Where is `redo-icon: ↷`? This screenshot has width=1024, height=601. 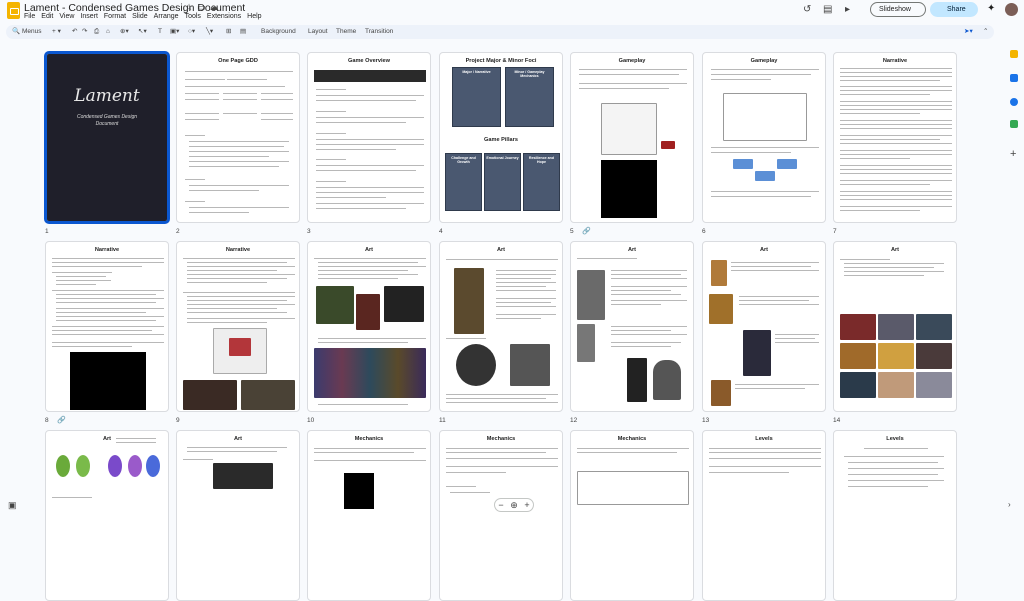 redo-icon: ↷ is located at coordinates (84, 32).